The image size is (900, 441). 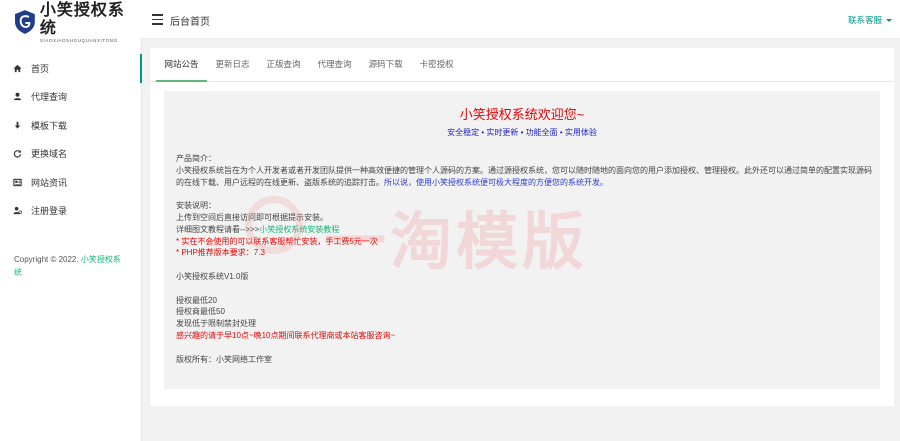 What do you see at coordinates (283, 64) in the screenshot?
I see `tab-genuine-query: 正版查询` at bounding box center [283, 64].